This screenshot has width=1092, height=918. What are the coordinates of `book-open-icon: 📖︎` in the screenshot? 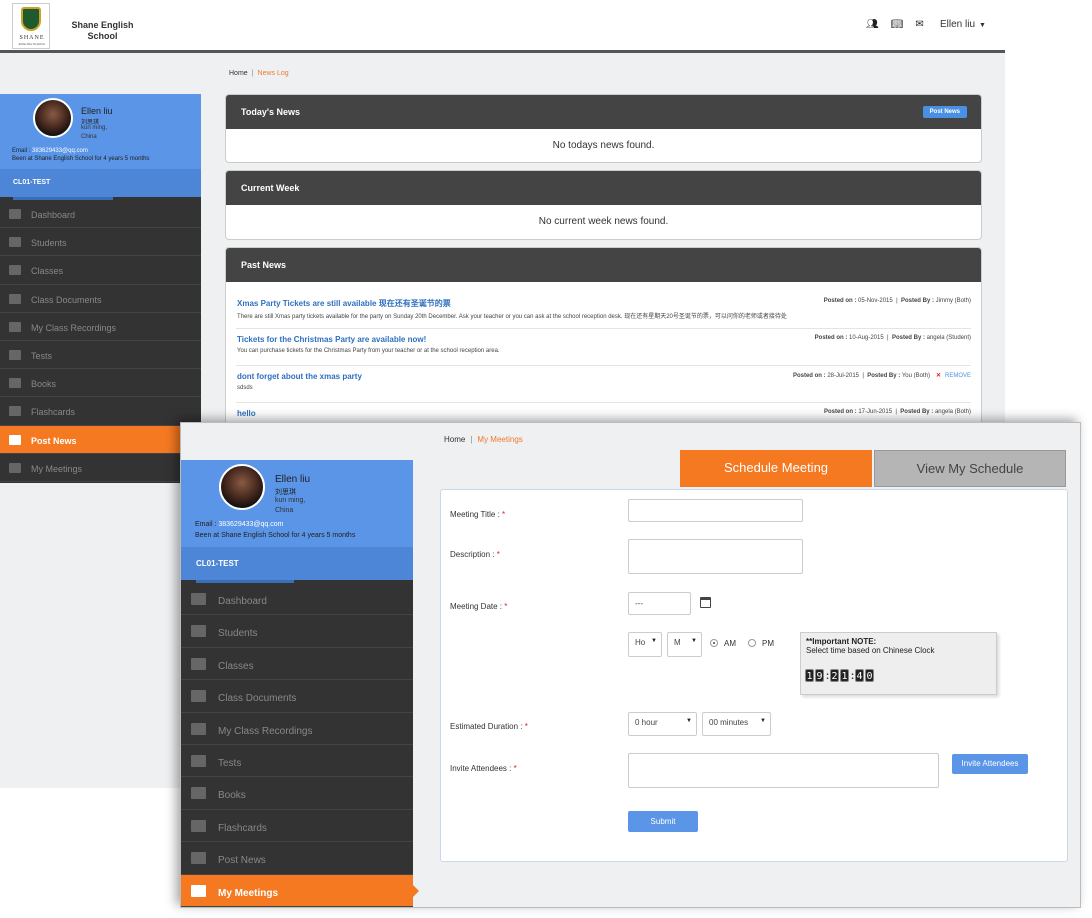 It's located at (897, 24).